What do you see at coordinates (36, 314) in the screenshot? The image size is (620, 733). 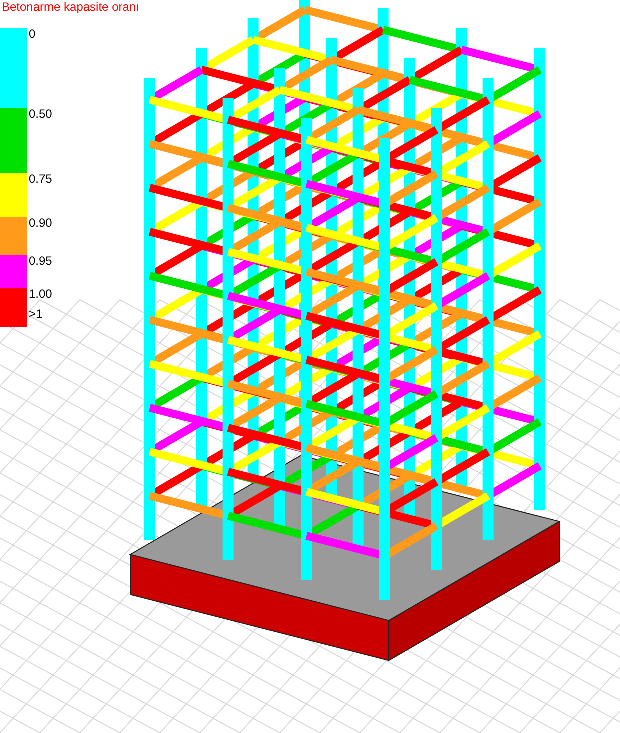 I see `legend-label: >1` at bounding box center [36, 314].